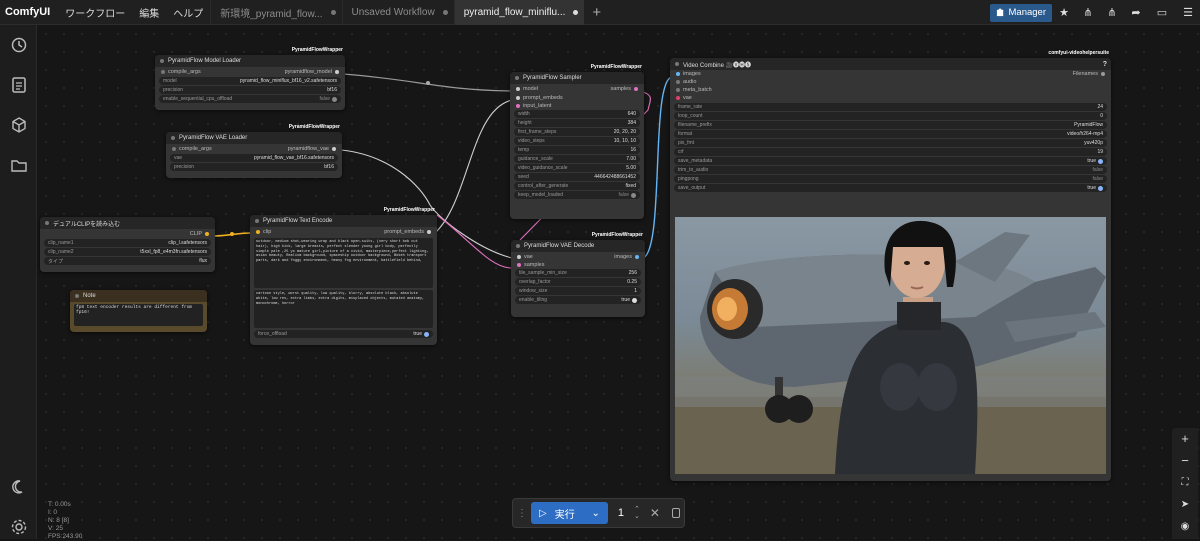  Describe the element at coordinates (578, 291) in the screenshot. I see `widget-window-size: window_size 1` at that location.